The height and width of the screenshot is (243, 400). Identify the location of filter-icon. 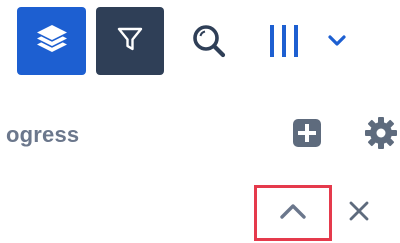
(130, 41).